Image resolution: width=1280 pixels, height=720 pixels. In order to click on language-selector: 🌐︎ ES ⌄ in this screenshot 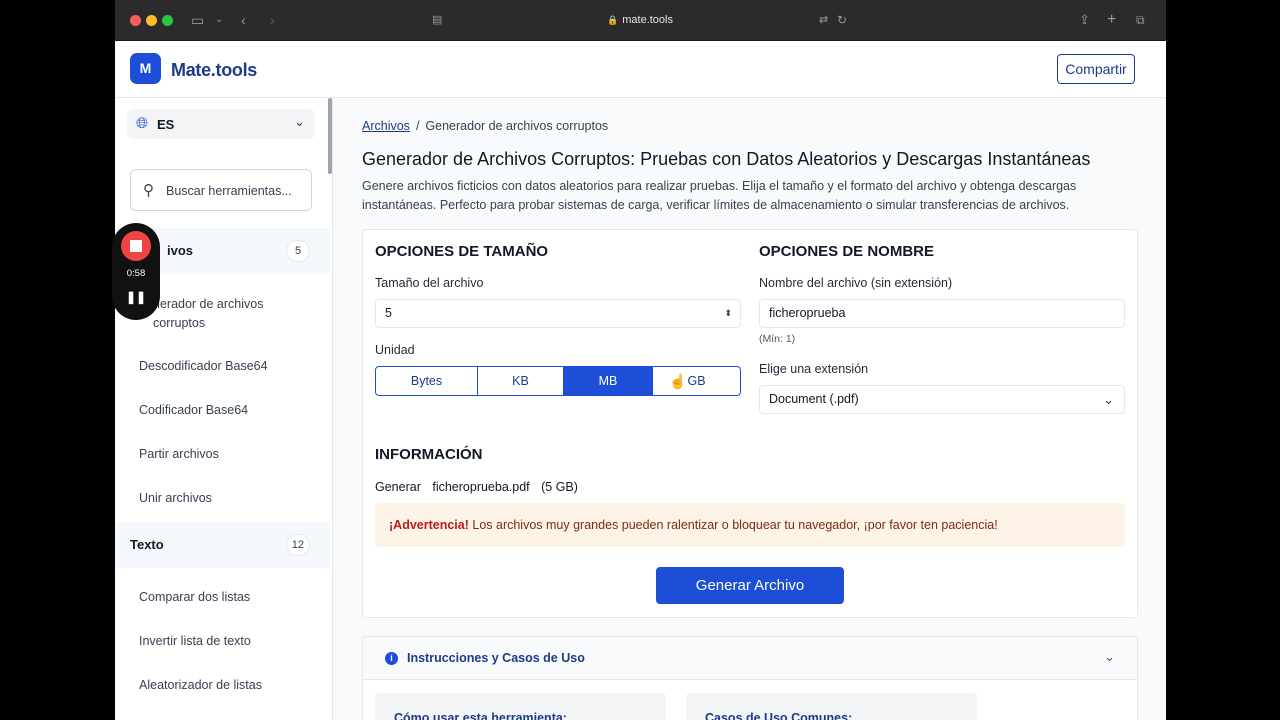, I will do `click(221, 124)`.